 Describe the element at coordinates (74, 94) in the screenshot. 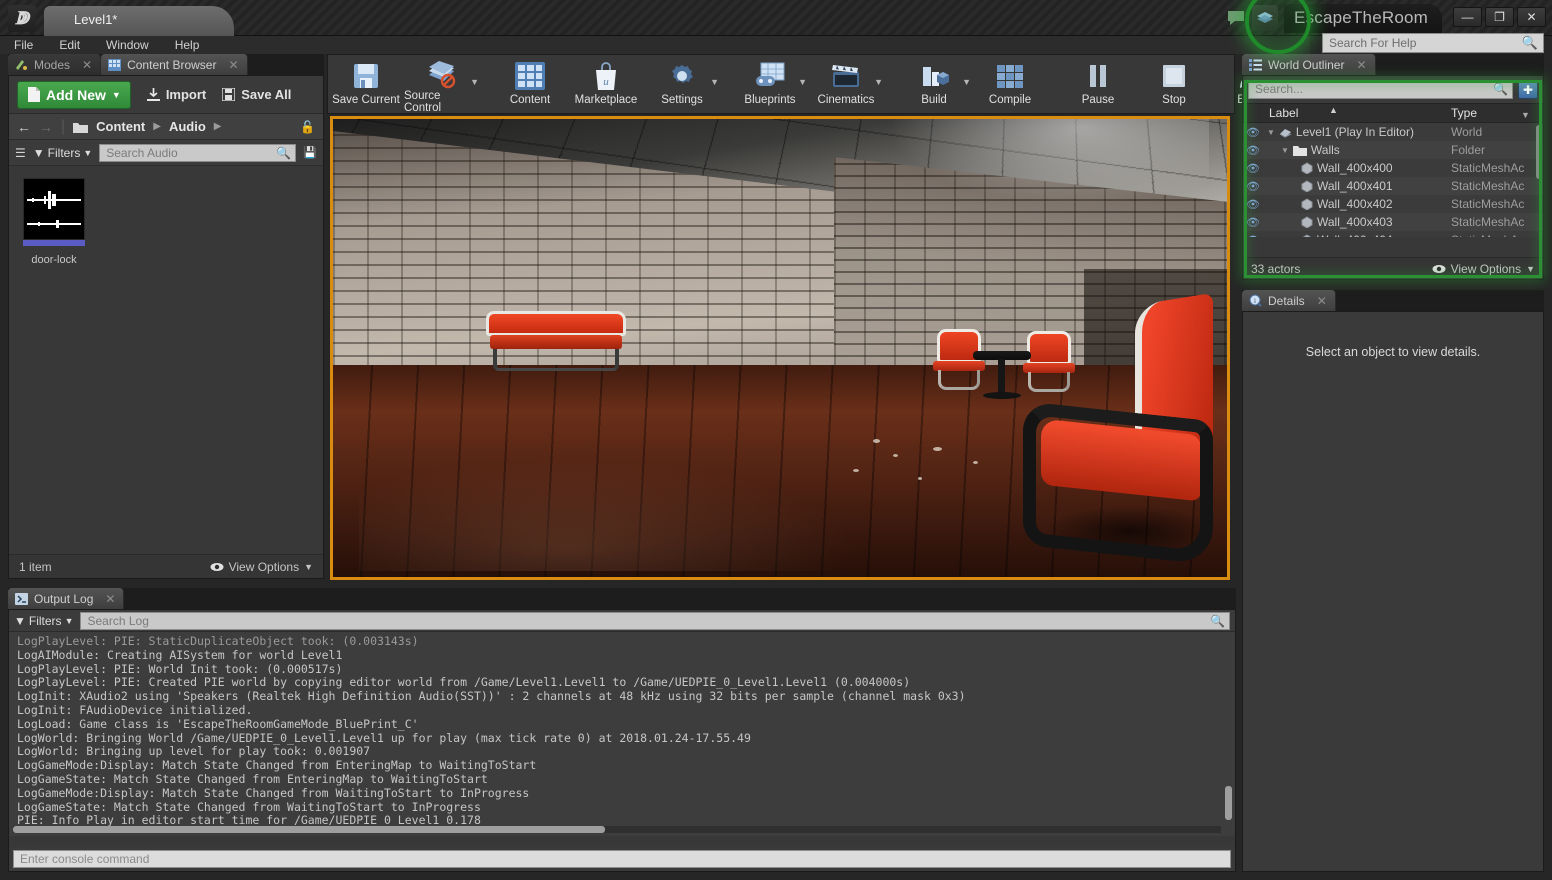

I see `add-new-button: Add New ▼` at that location.